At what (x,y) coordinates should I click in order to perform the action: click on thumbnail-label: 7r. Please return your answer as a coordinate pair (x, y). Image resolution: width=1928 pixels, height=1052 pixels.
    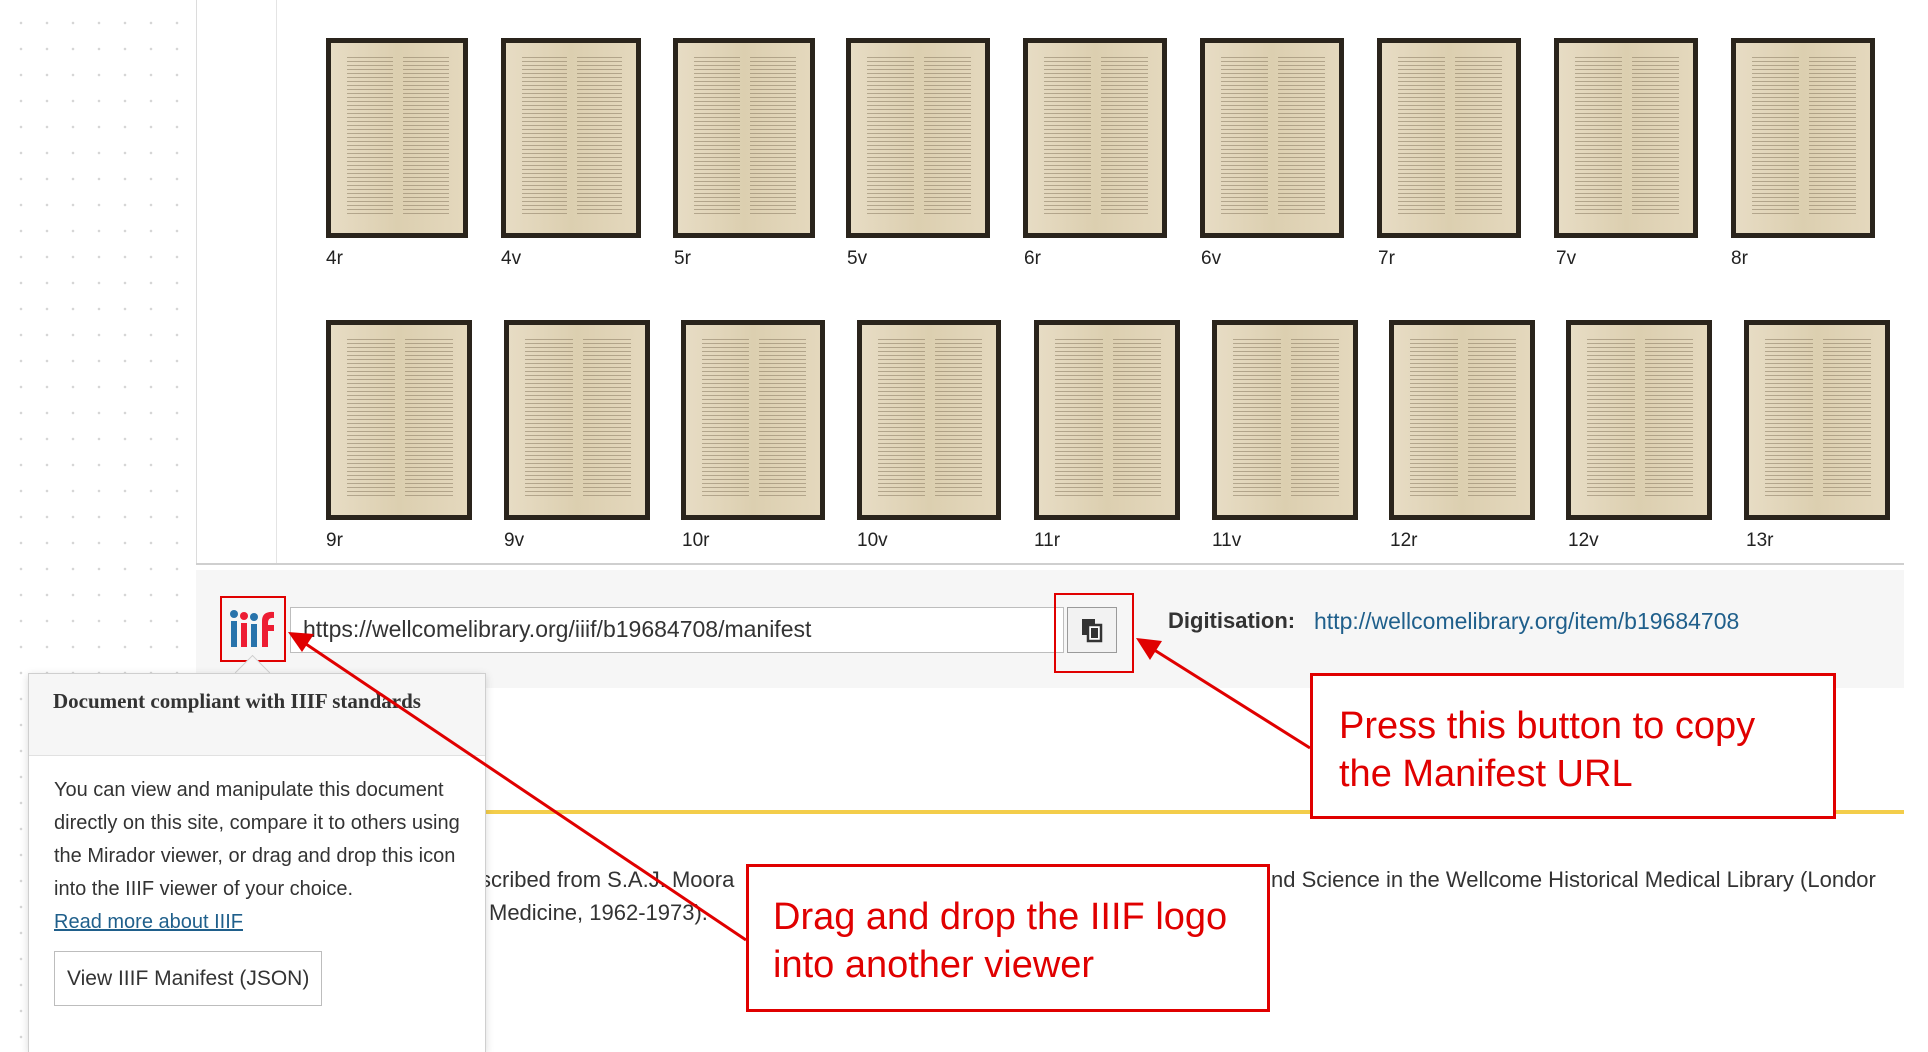
    Looking at the image, I should click on (1386, 258).